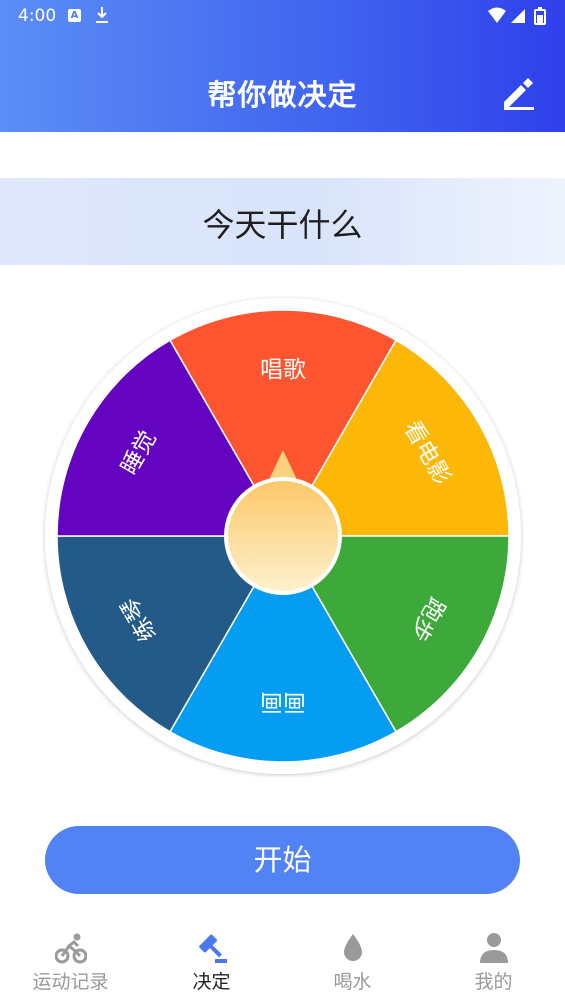  I want to click on nav-item-sport-record: 运动记录, so click(70, 963).